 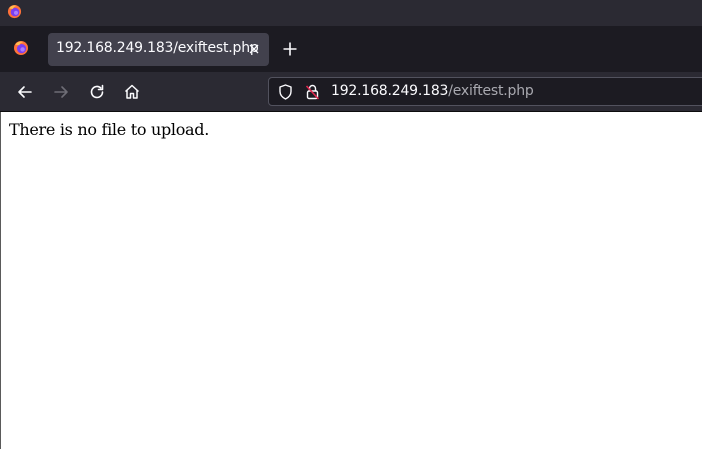 I want to click on insecure-lock-icon, so click(x=312, y=92).